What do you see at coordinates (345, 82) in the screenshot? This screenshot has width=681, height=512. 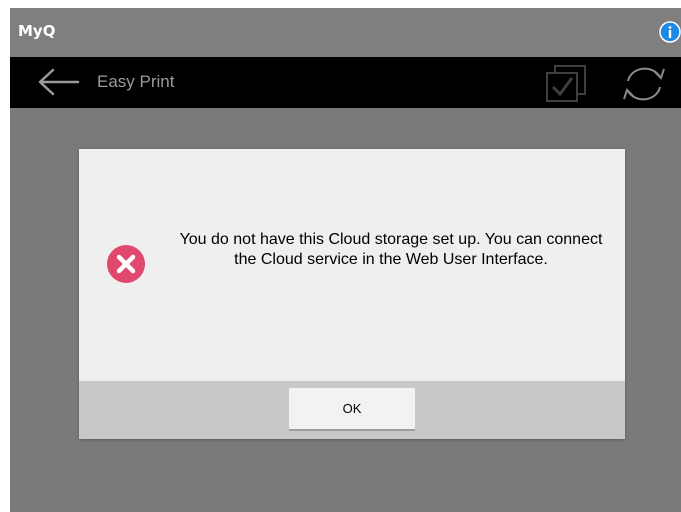 I see `nav-bar: Easy Print` at bounding box center [345, 82].